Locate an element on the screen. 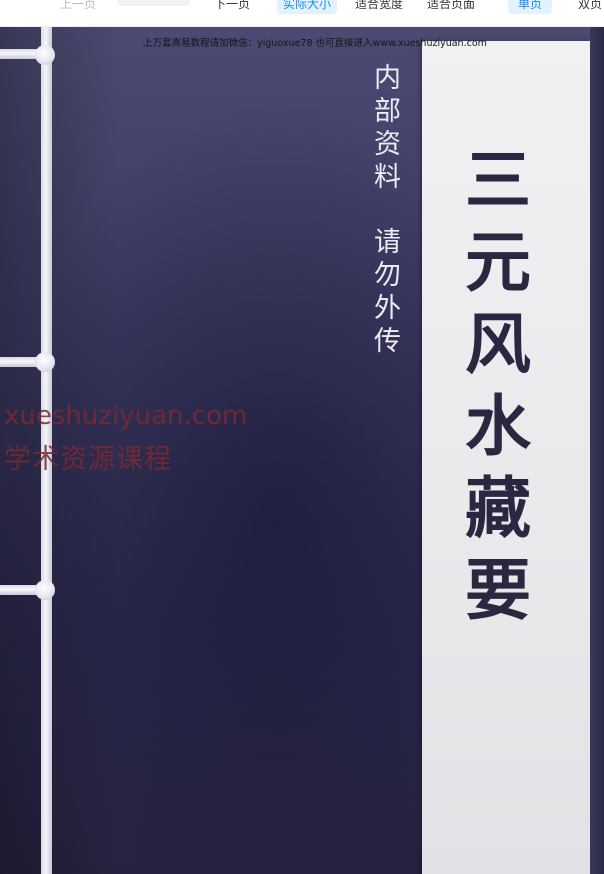 The width and height of the screenshot is (604, 874). cover-right-edge is located at coordinates (597, 450).